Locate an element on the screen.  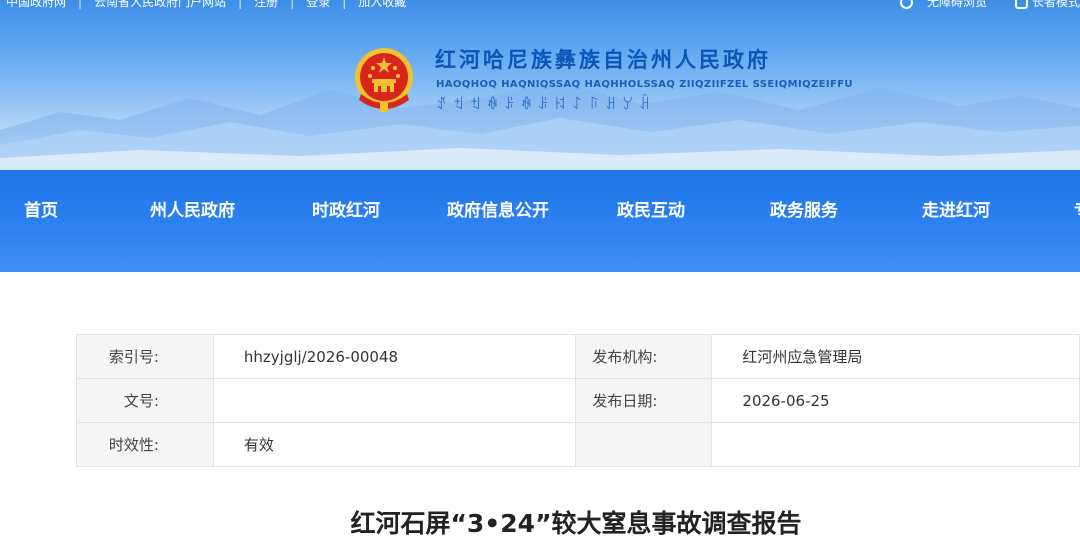
accessibility-button: 无障碍浏览 is located at coordinates (943, 5).